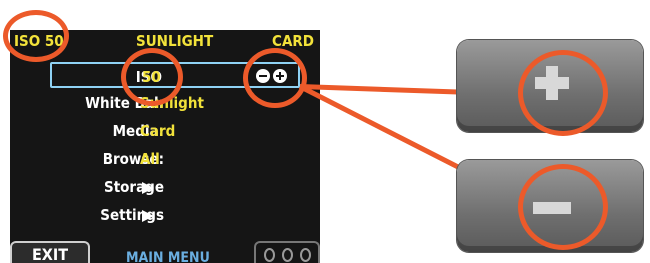  I want to click on menu-item-media: Media: Card, so click(175, 131).